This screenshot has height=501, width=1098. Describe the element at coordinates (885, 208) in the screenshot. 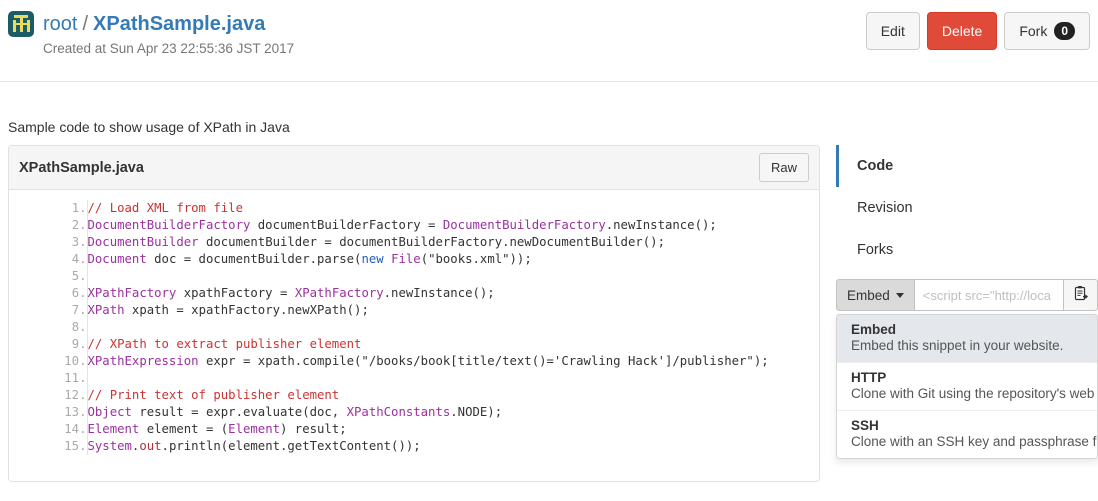

I see `sidebar-item-label: Revision` at that location.